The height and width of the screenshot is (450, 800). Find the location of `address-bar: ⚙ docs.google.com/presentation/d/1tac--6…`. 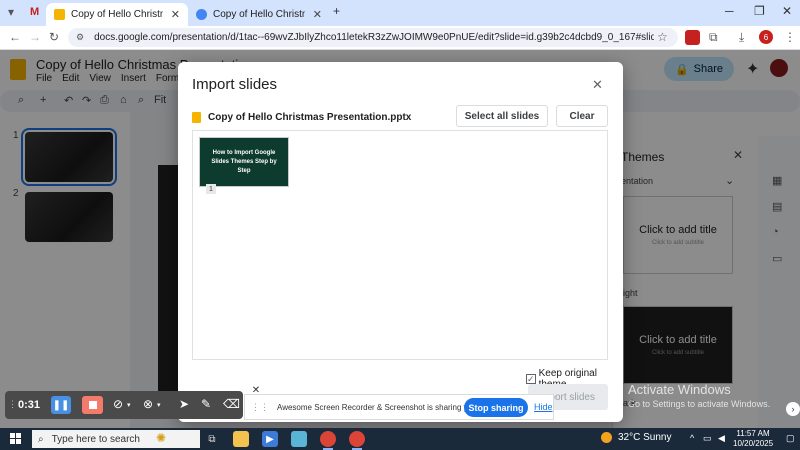

address-bar: ⚙ docs.google.com/presentation/d/1tac--6… is located at coordinates (373, 37).